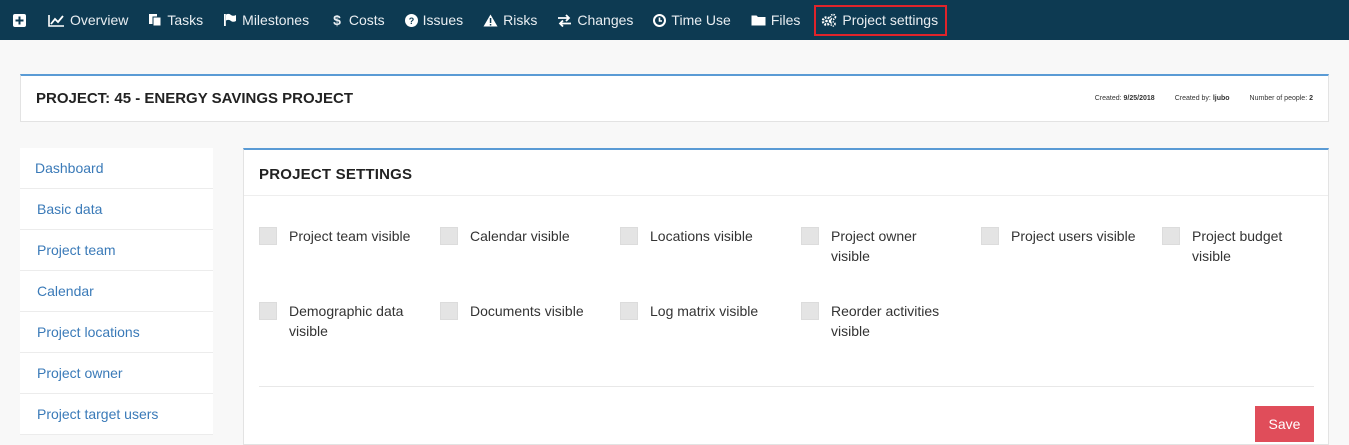 This screenshot has height=445, width=1349. I want to click on nav-costs: $ Costs, so click(357, 20).